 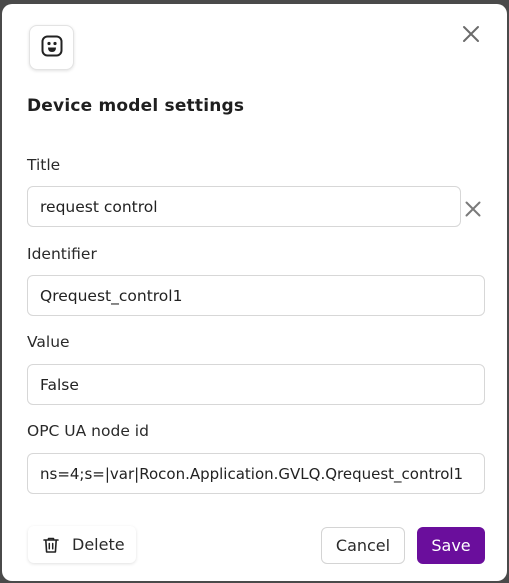 I want to click on title-input-value: request control, so click(x=99, y=206).